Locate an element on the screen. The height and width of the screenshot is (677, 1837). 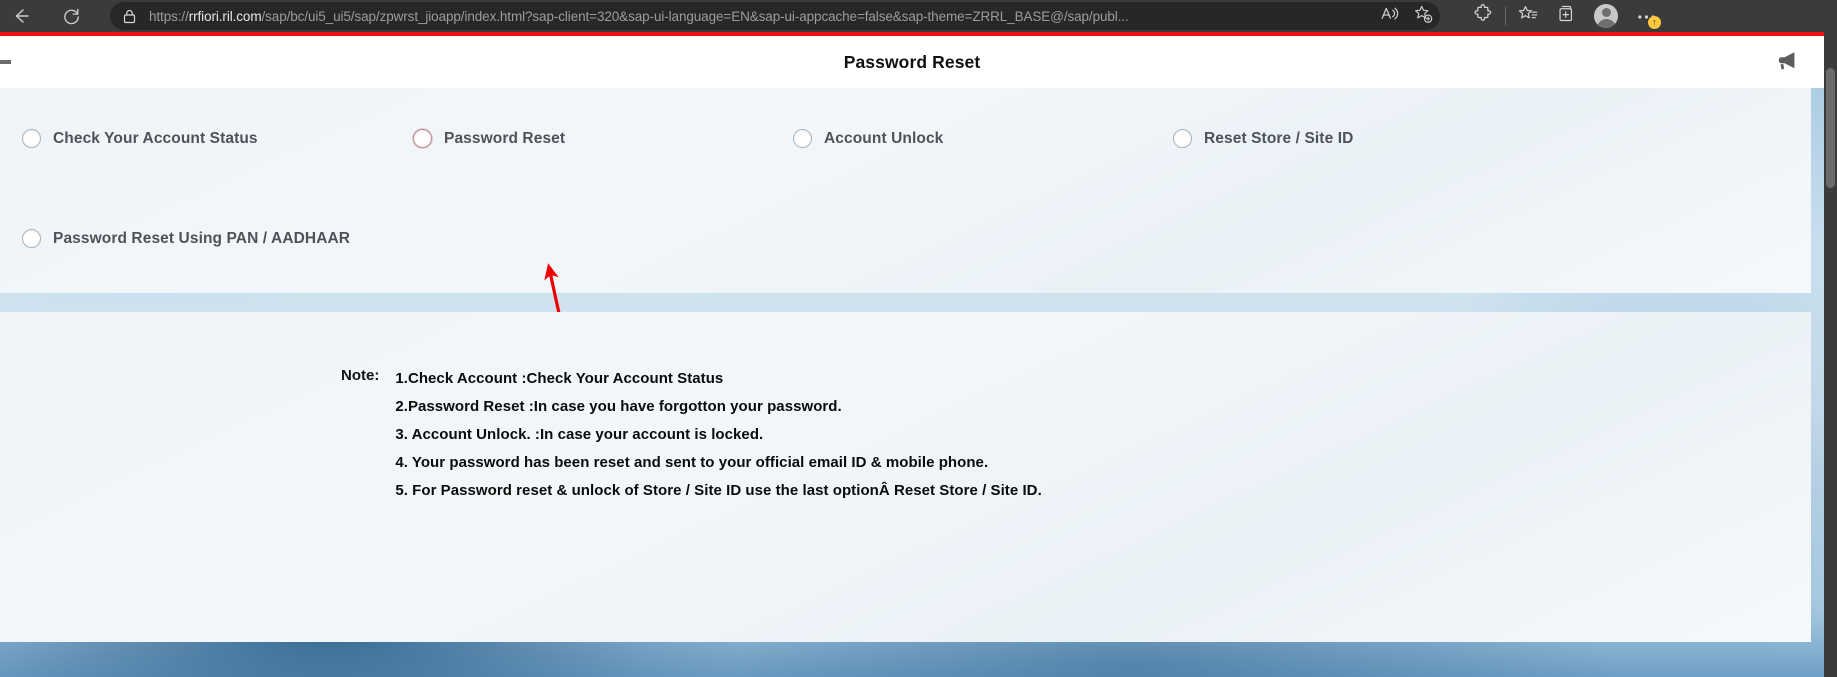
note-label: Note: is located at coordinates (360, 375).